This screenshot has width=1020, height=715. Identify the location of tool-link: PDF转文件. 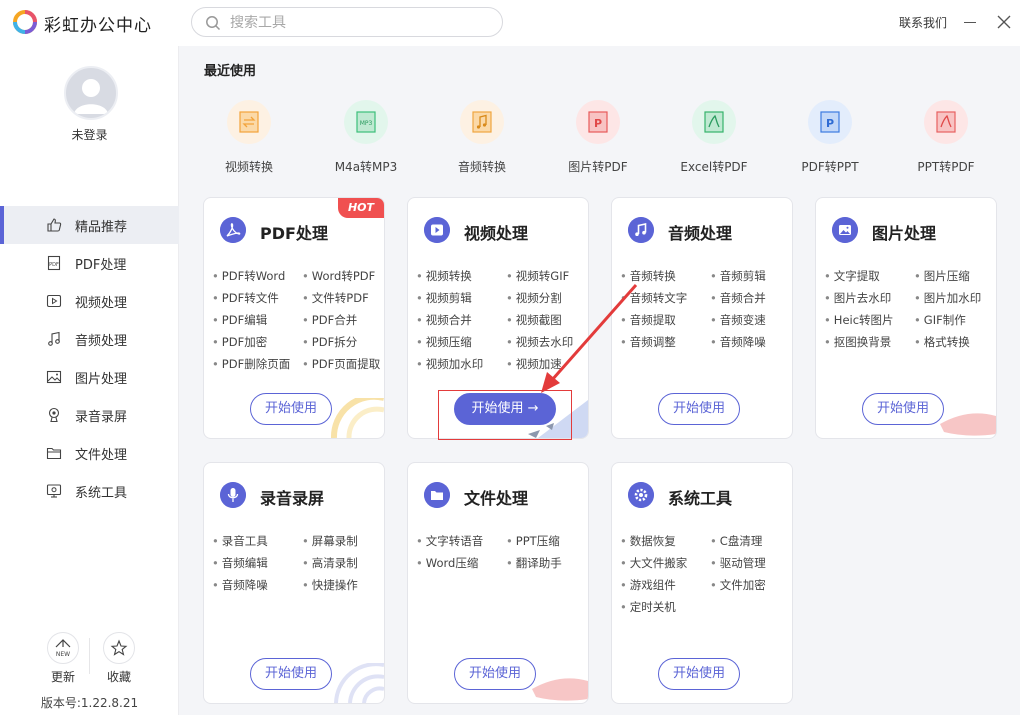
(257, 298).